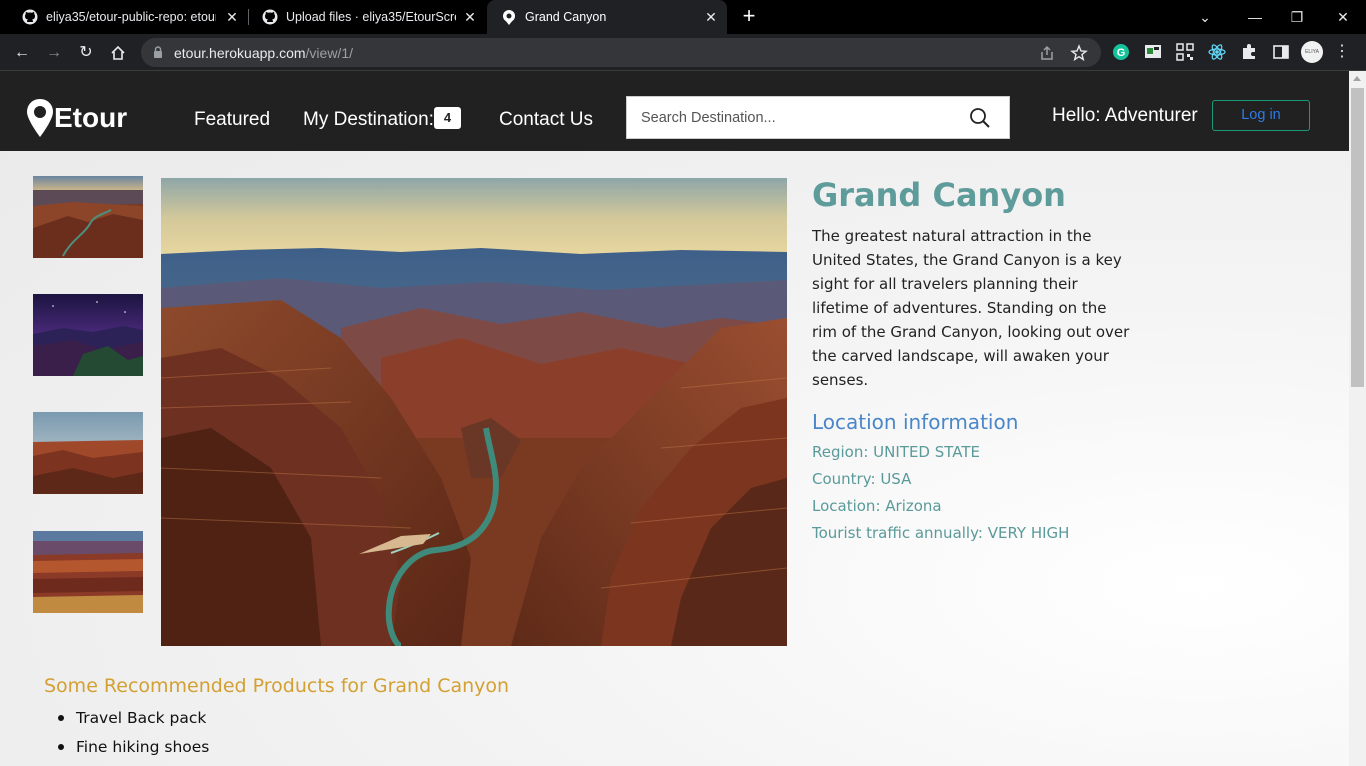  Describe the element at coordinates (980, 118) in the screenshot. I see `search-icon` at that location.